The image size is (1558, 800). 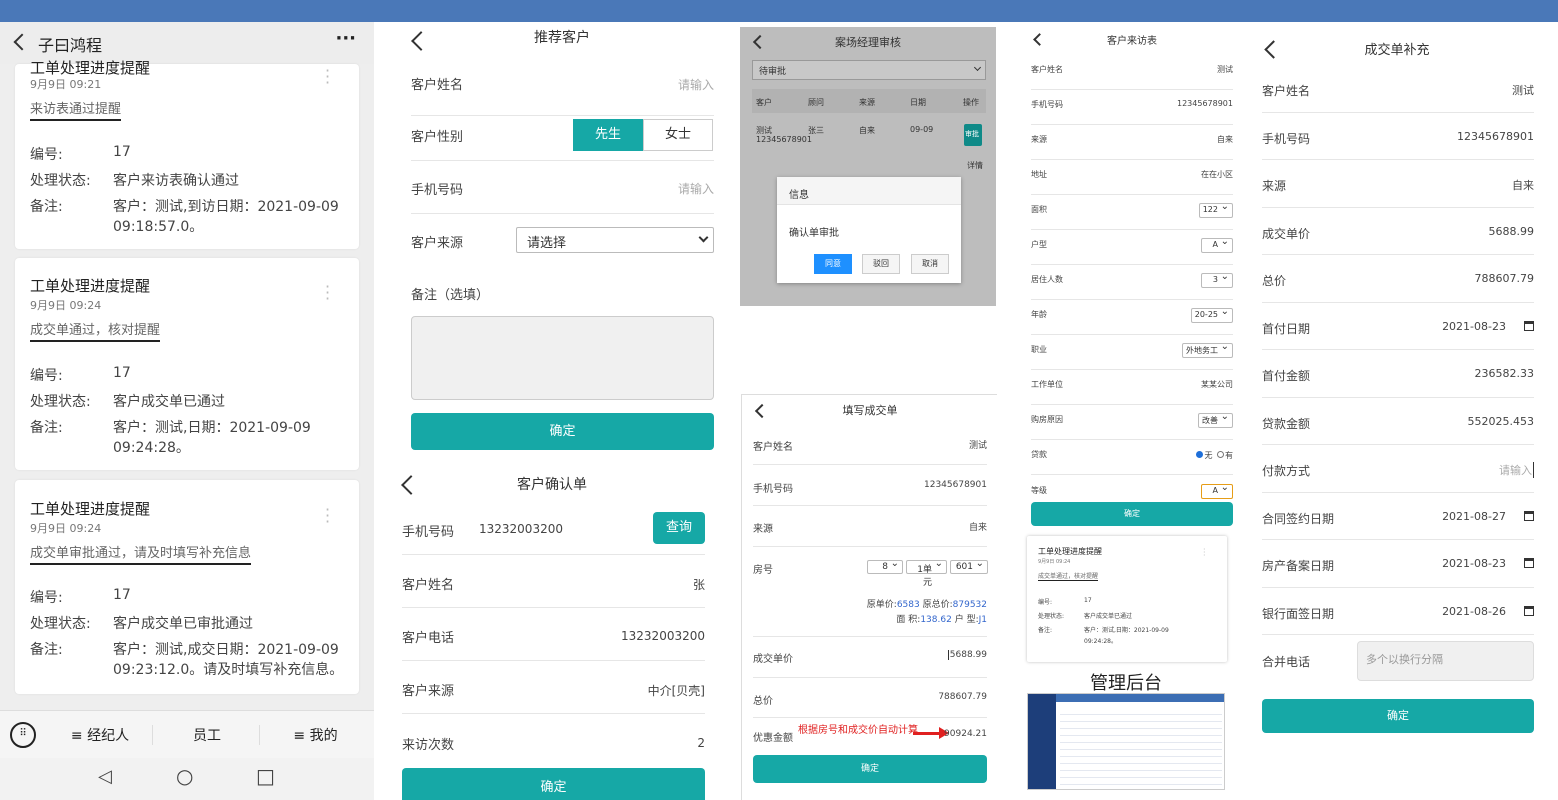 I want to click on query-button: 查询, so click(x=679, y=528).